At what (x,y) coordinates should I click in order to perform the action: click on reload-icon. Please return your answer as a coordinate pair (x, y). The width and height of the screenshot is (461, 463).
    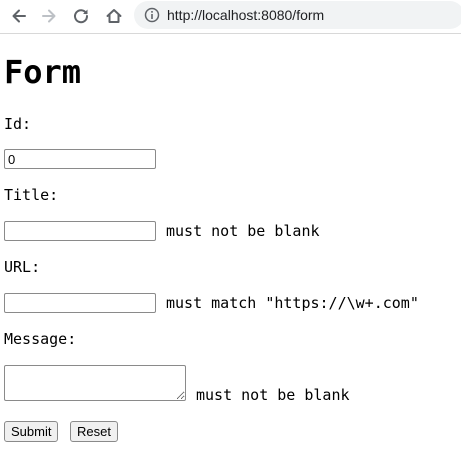
    Looking at the image, I should click on (81, 16).